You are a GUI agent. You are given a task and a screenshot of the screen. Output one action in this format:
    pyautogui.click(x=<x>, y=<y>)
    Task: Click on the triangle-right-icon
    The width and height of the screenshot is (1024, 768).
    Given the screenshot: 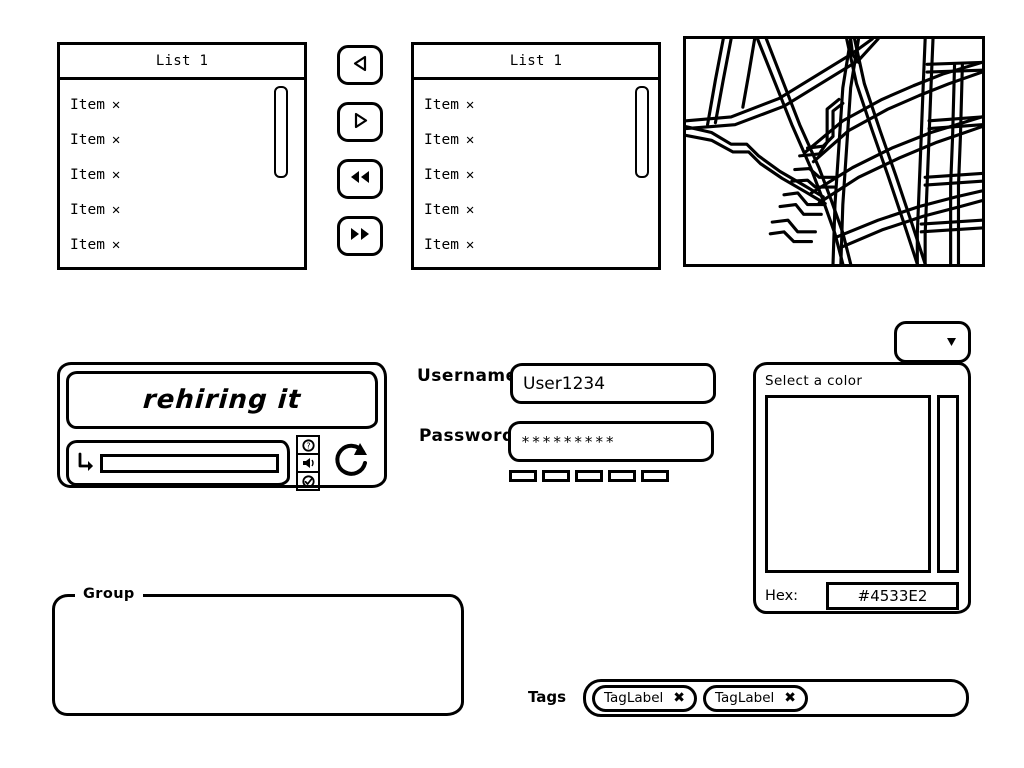 What is the action you would take?
    pyautogui.click(x=360, y=122)
    